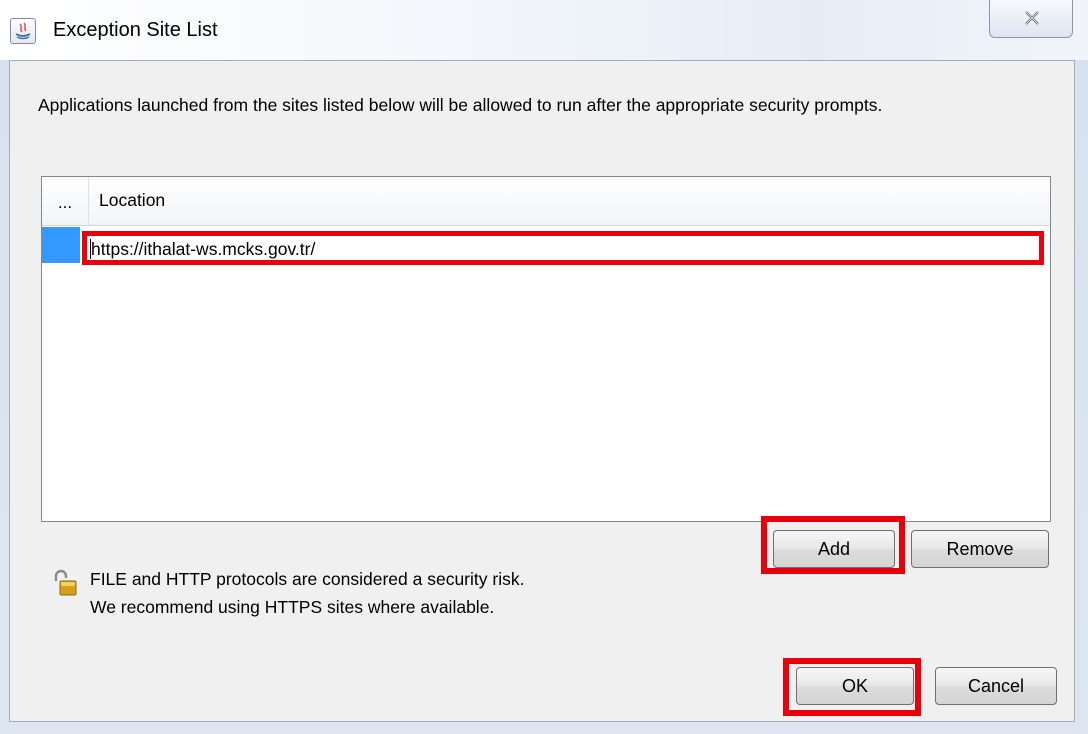 This screenshot has width=1088, height=734. Describe the element at coordinates (834, 549) in the screenshot. I see `add-button: Add` at that location.